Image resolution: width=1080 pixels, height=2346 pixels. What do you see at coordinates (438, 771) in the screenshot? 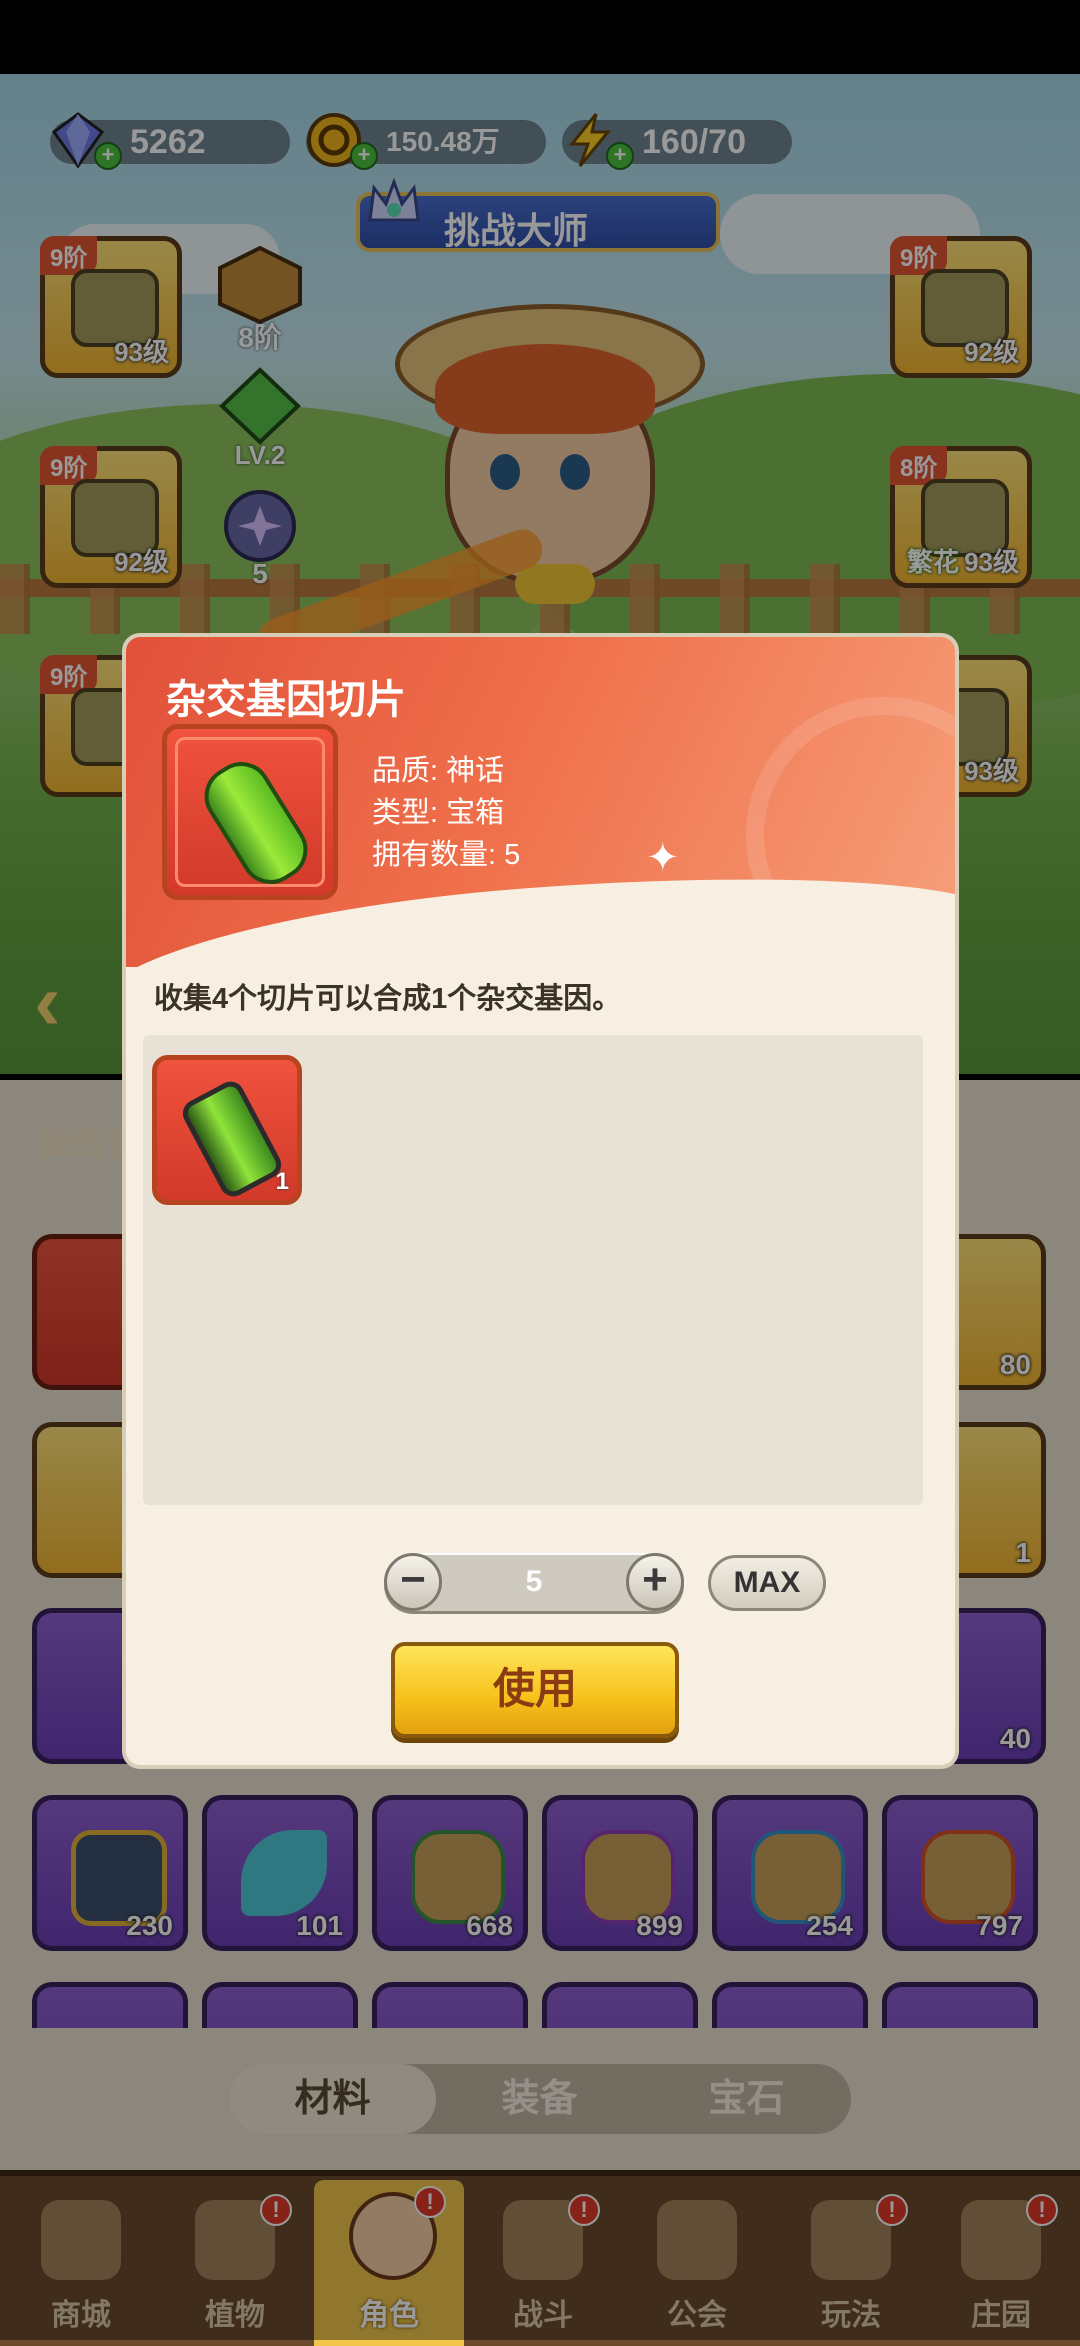
I see `item-quality: 品质: 神话` at bounding box center [438, 771].